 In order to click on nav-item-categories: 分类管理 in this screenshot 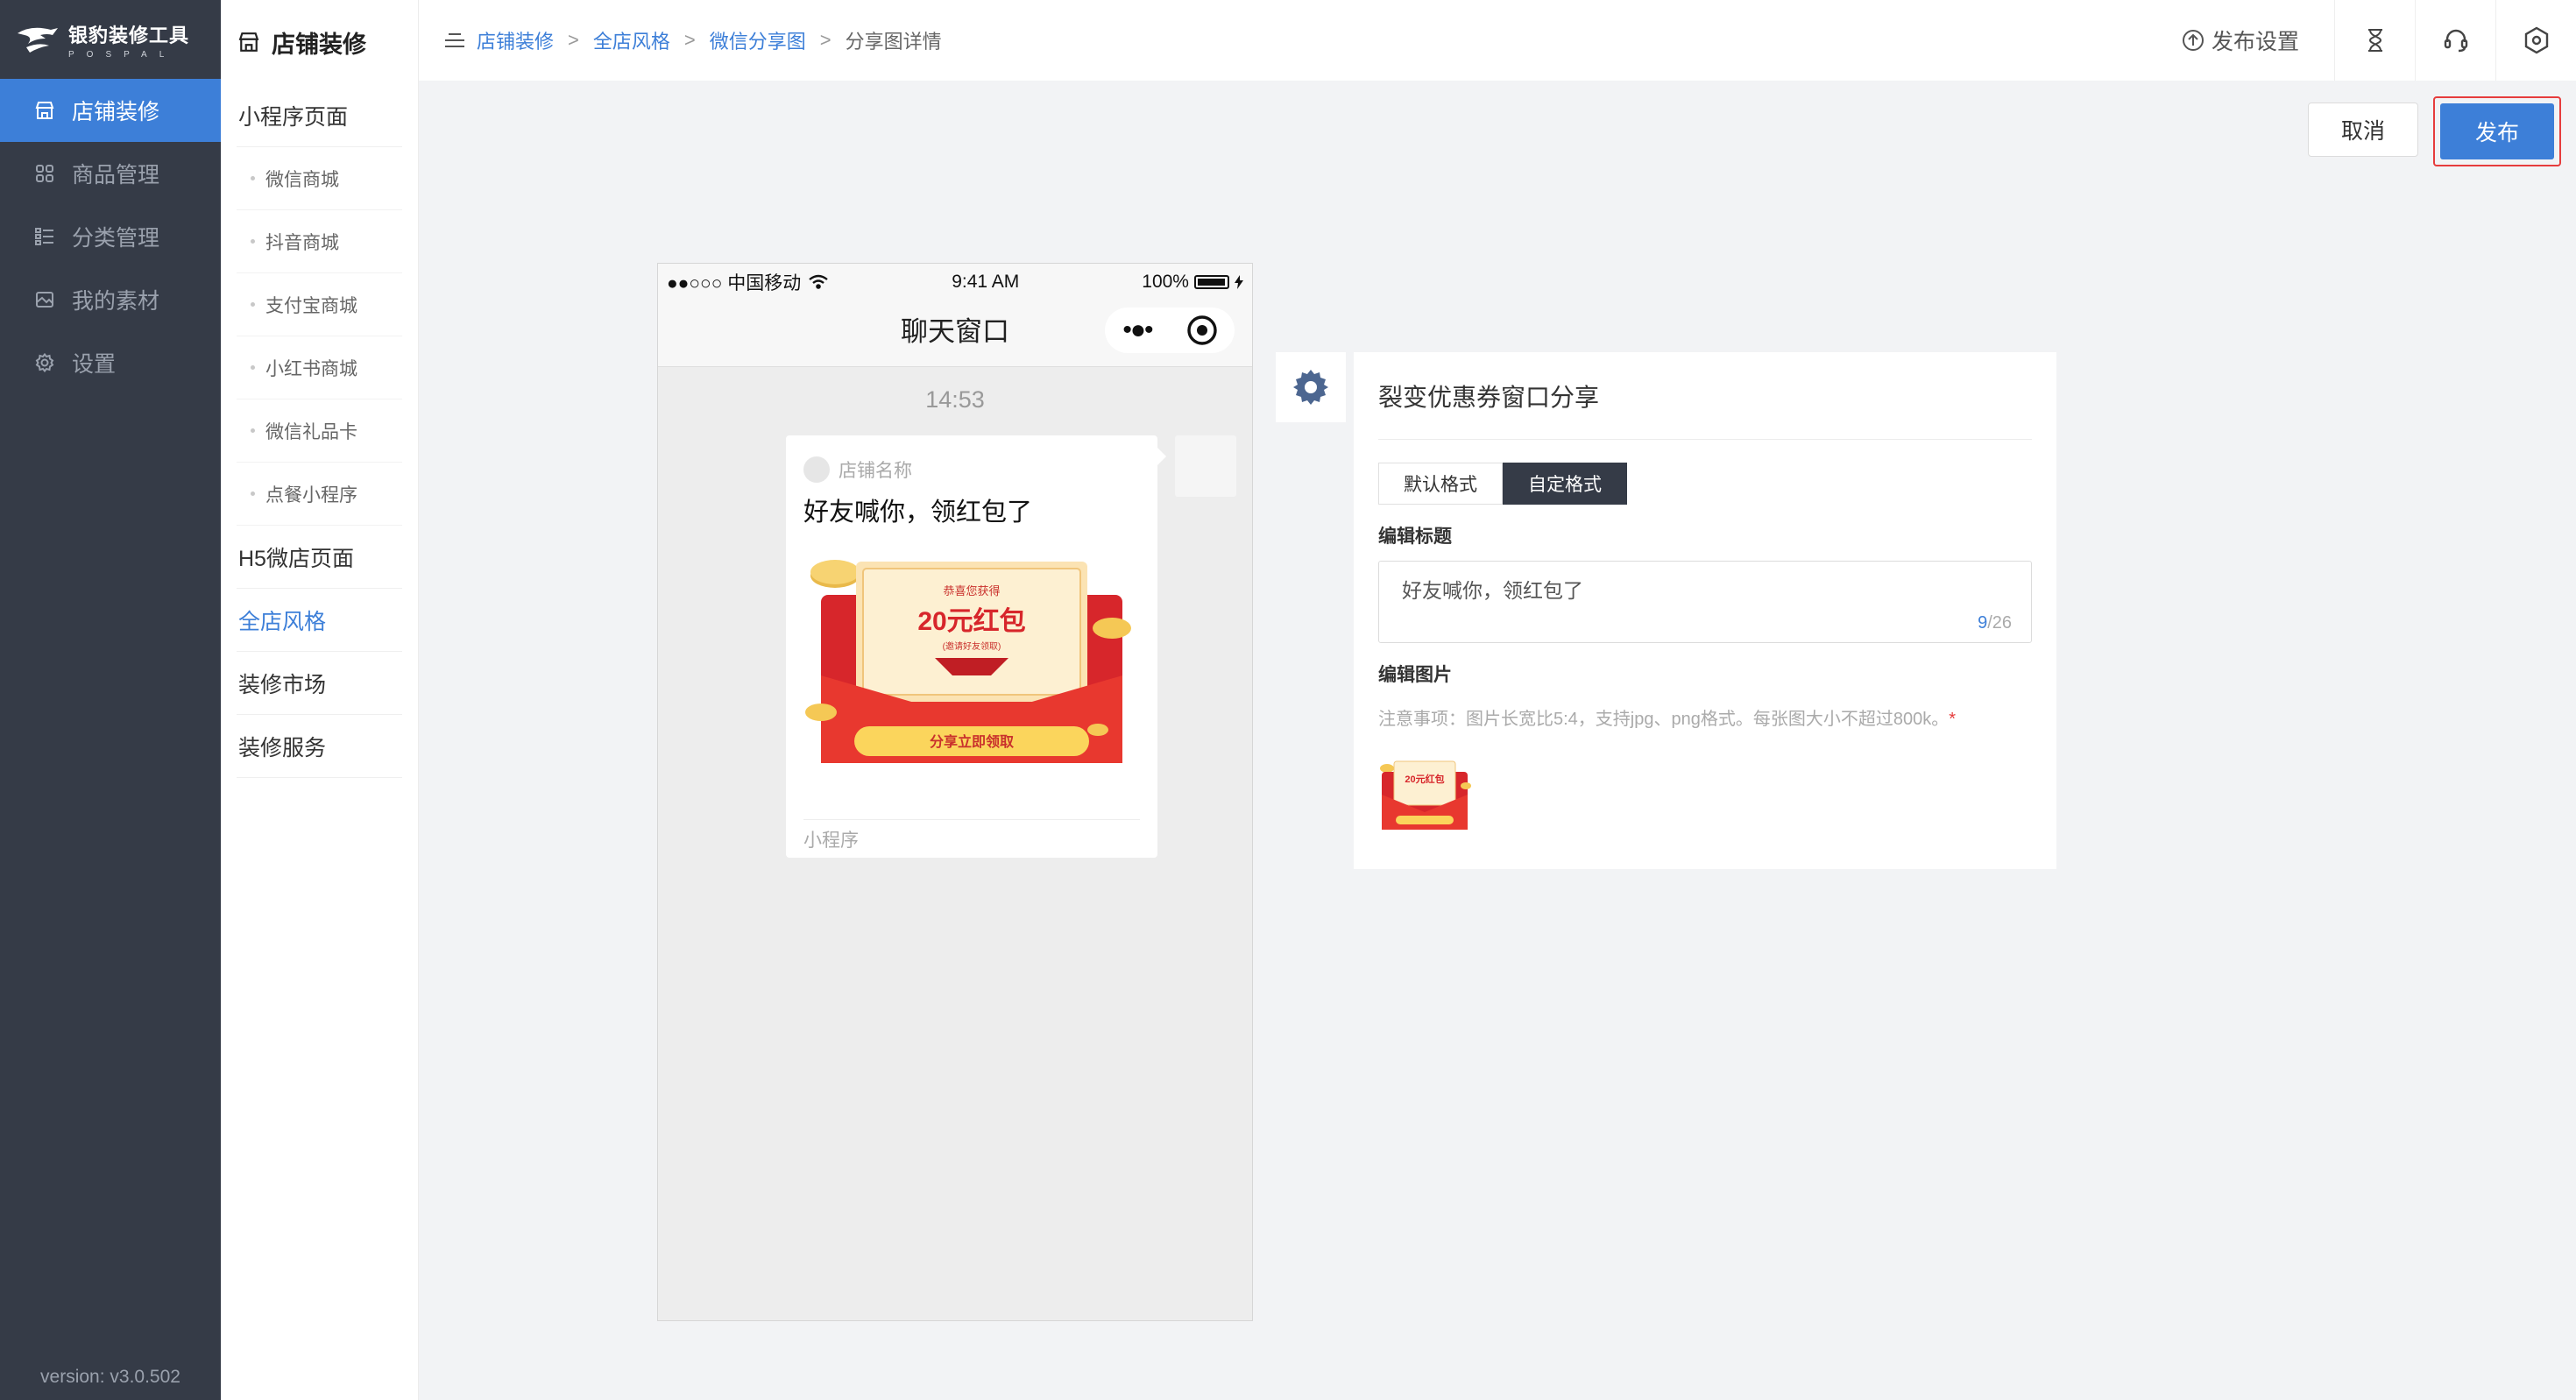, I will do `click(110, 237)`.